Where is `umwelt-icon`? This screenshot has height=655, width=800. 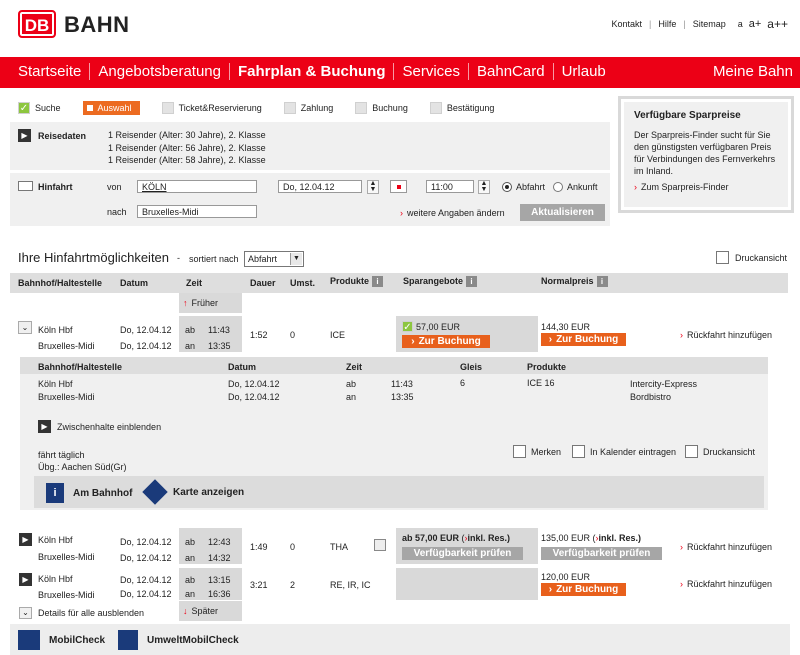
umwelt-icon is located at coordinates (128, 640).